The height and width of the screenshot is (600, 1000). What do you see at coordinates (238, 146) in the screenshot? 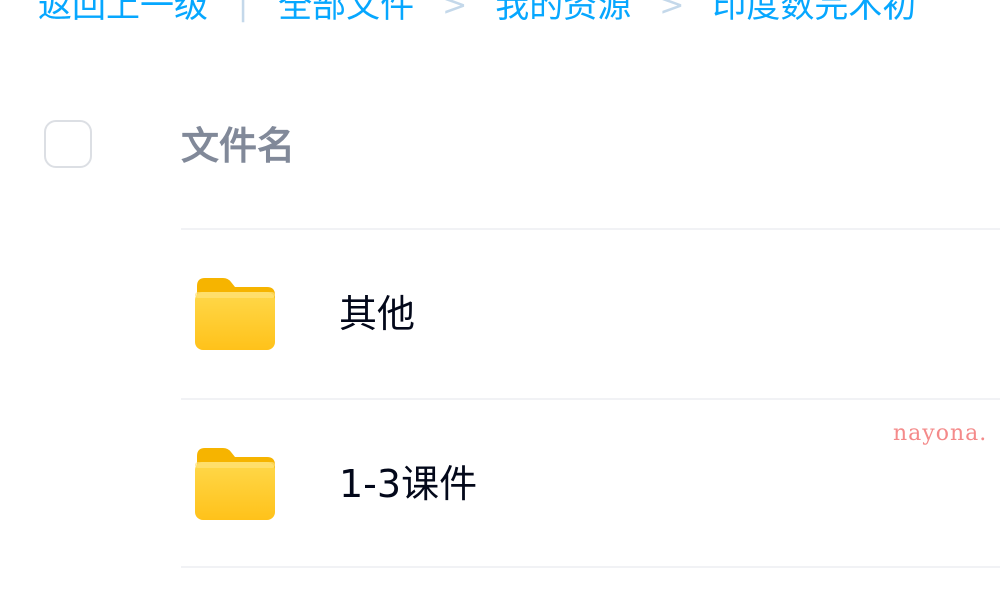
I see `column-header-filename: 文件名` at bounding box center [238, 146].